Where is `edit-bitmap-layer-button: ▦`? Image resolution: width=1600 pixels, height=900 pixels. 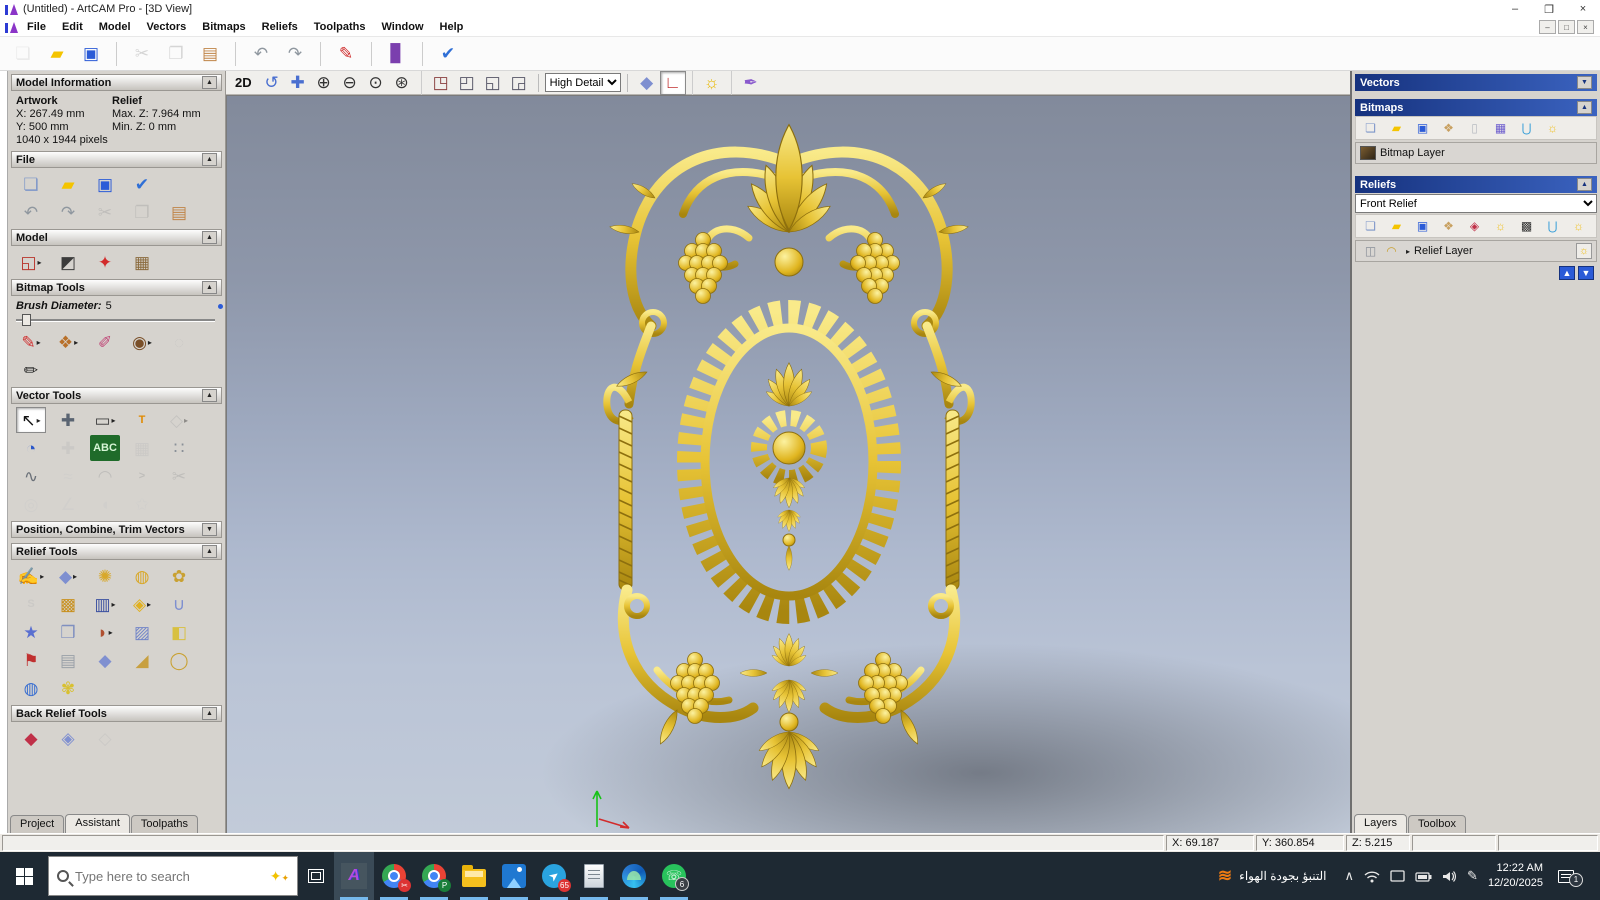
edit-bitmap-layer-button: ▦ is located at coordinates (1500, 128).